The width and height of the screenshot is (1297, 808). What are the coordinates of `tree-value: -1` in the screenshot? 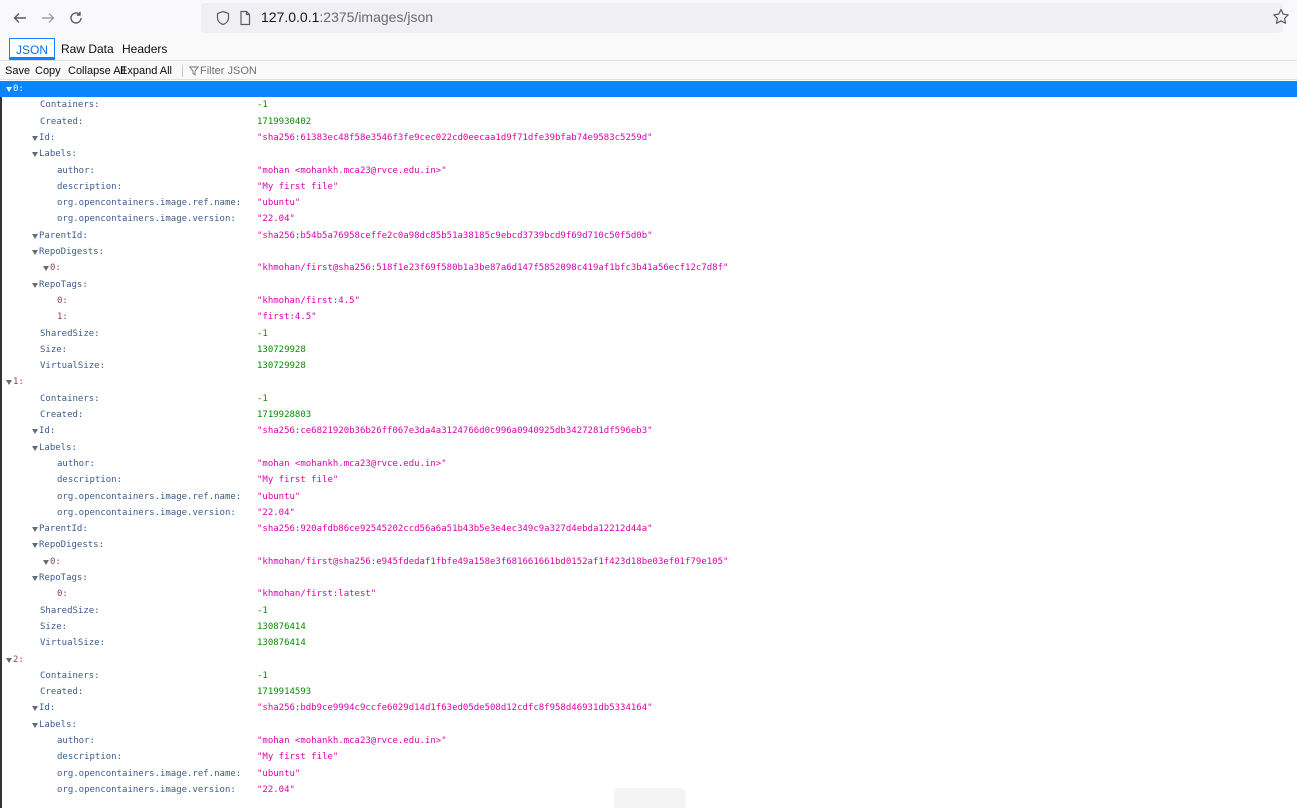 It's located at (262, 105).